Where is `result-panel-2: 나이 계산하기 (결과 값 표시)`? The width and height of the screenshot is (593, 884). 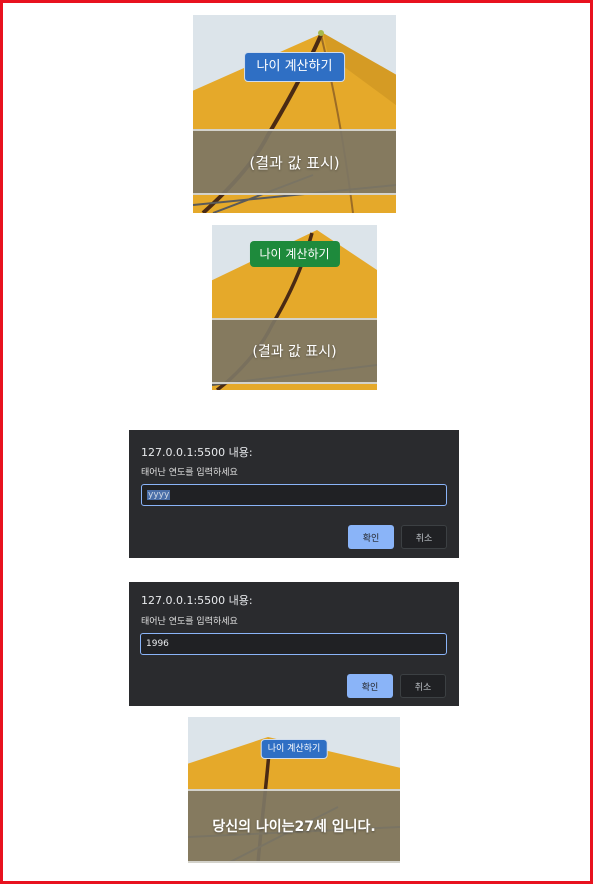
result-panel-2: 나이 계산하기 (결과 값 표시) is located at coordinates (294, 307).